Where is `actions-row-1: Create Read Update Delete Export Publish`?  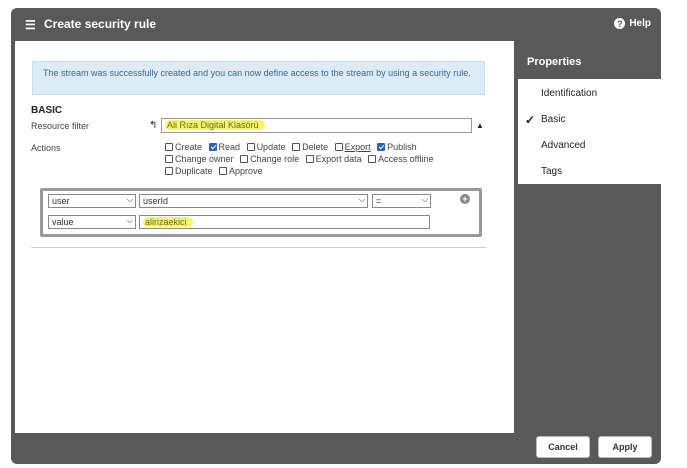
actions-row-1: Create Read Update Delete Export Publish is located at coordinates (293, 147).